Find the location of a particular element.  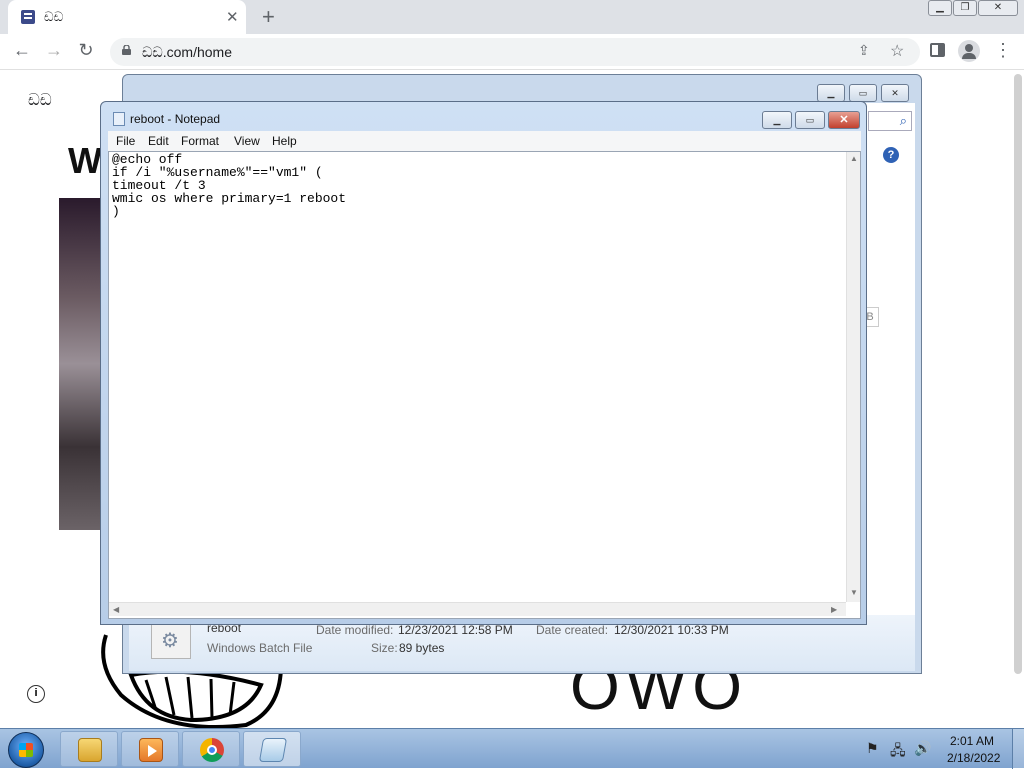

explorer-maximize-button: ▭ is located at coordinates (863, 93).